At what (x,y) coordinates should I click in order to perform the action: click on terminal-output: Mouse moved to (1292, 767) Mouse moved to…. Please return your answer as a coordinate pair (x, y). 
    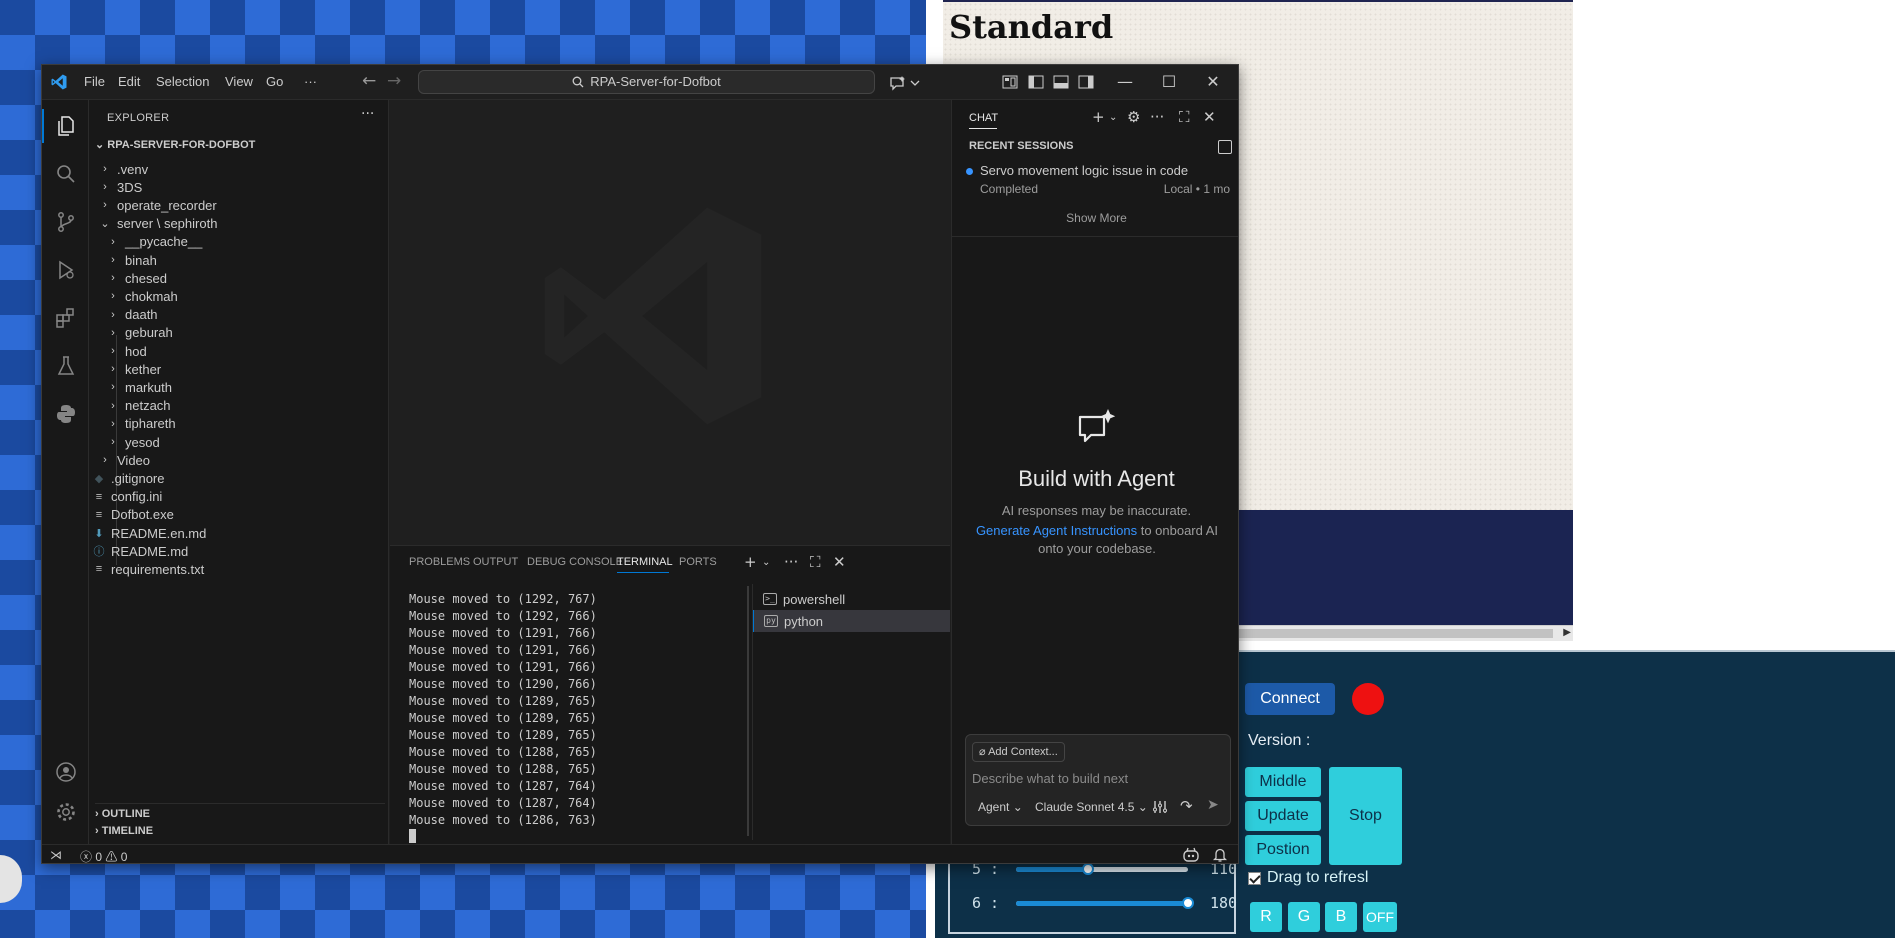
    Looking at the image, I should click on (503, 718).